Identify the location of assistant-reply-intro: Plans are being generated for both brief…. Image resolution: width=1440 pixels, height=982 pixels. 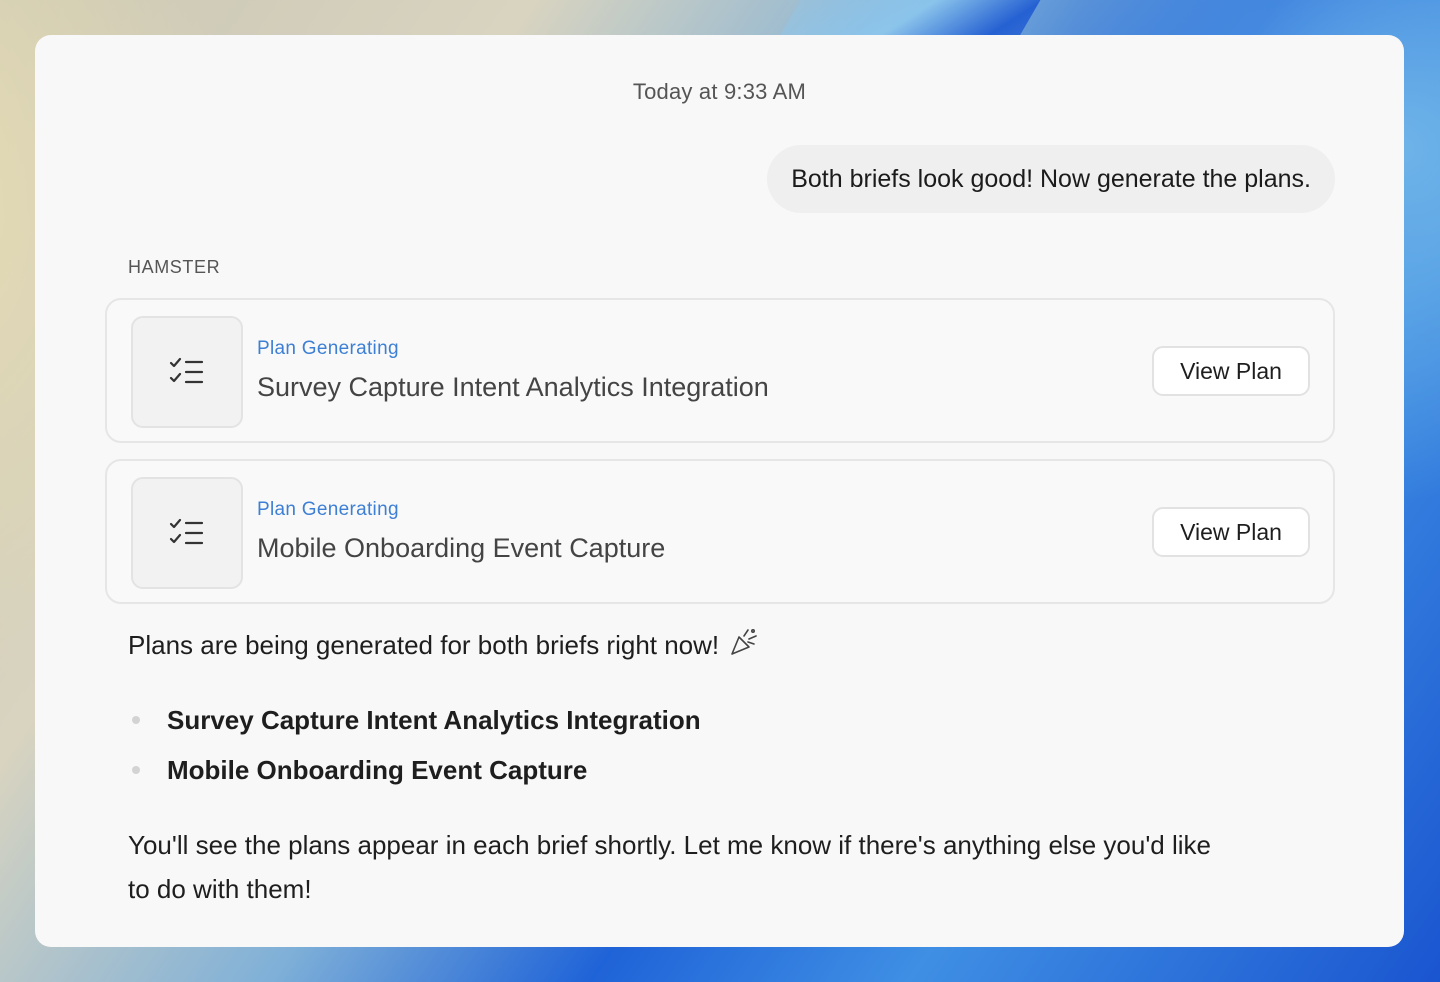
(443, 645).